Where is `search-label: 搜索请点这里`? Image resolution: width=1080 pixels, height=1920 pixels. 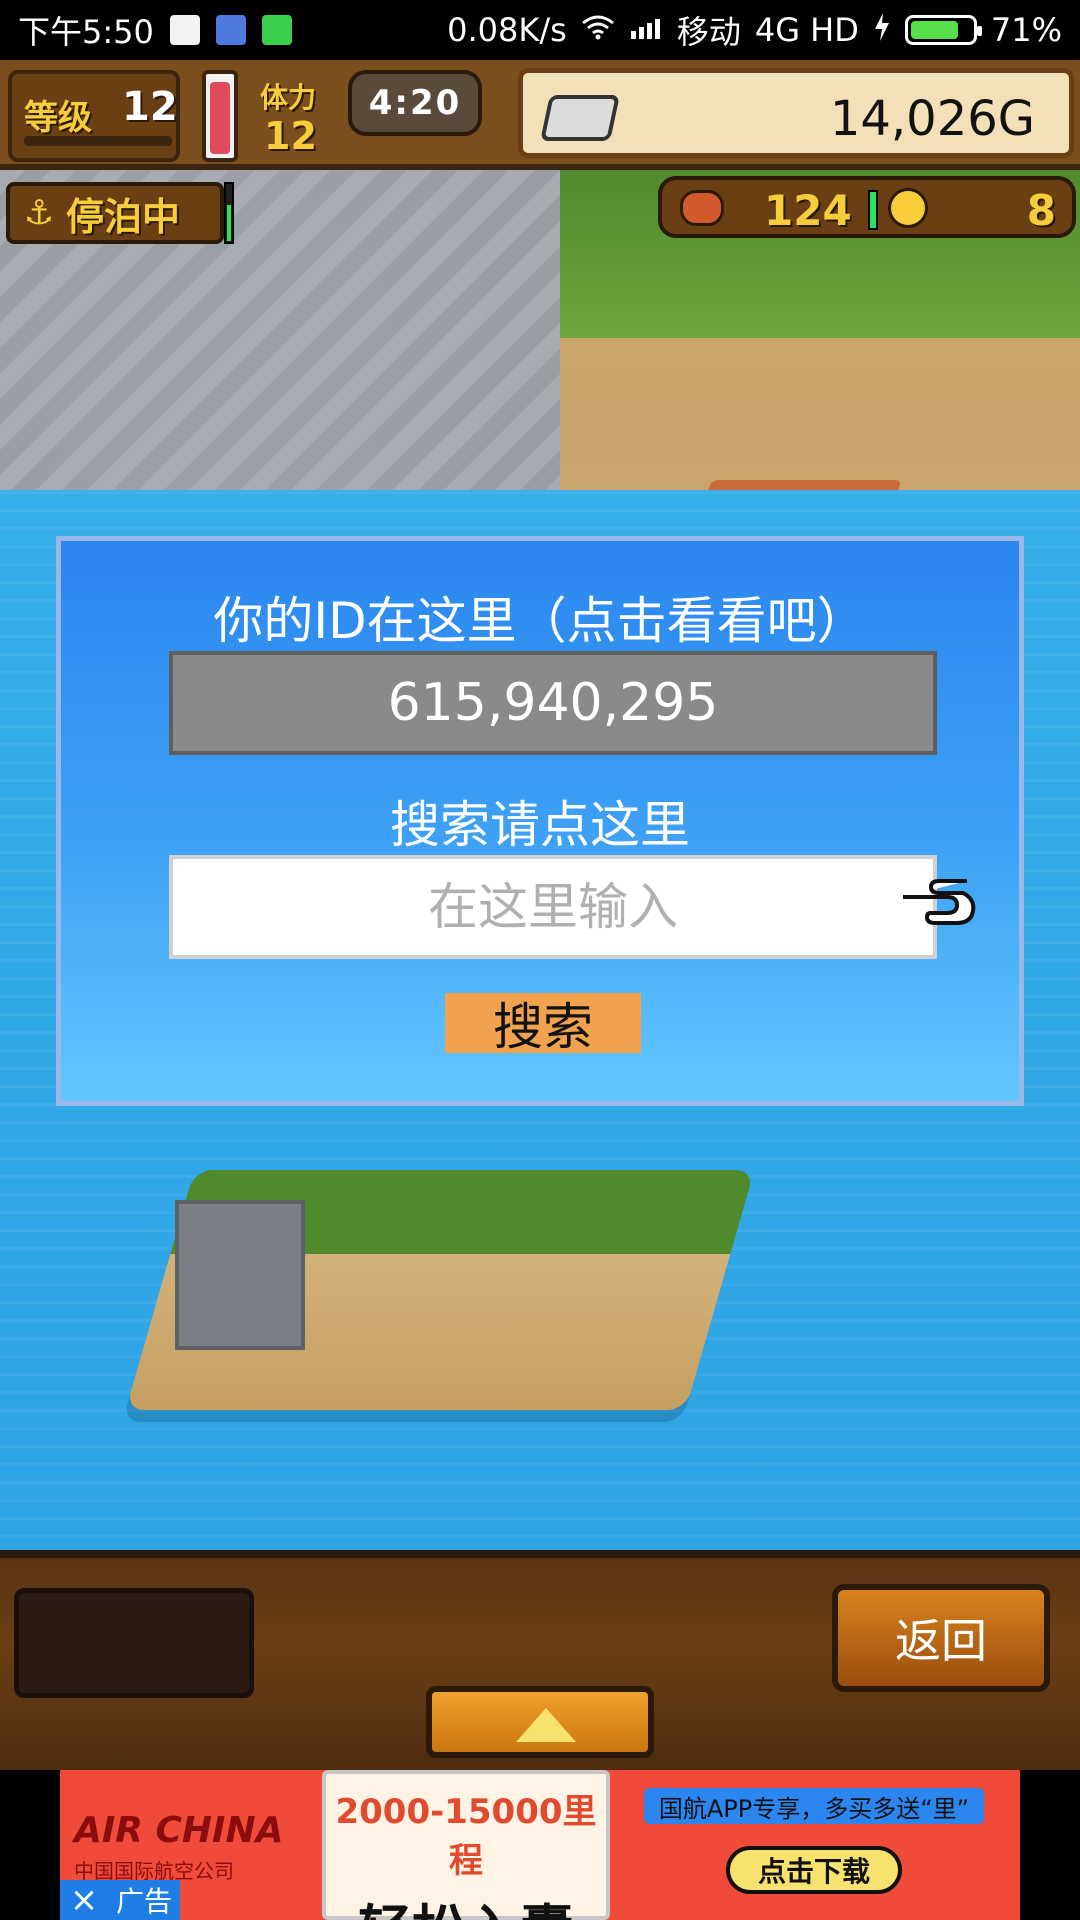
search-label: 搜索请点这里 is located at coordinates (540, 825).